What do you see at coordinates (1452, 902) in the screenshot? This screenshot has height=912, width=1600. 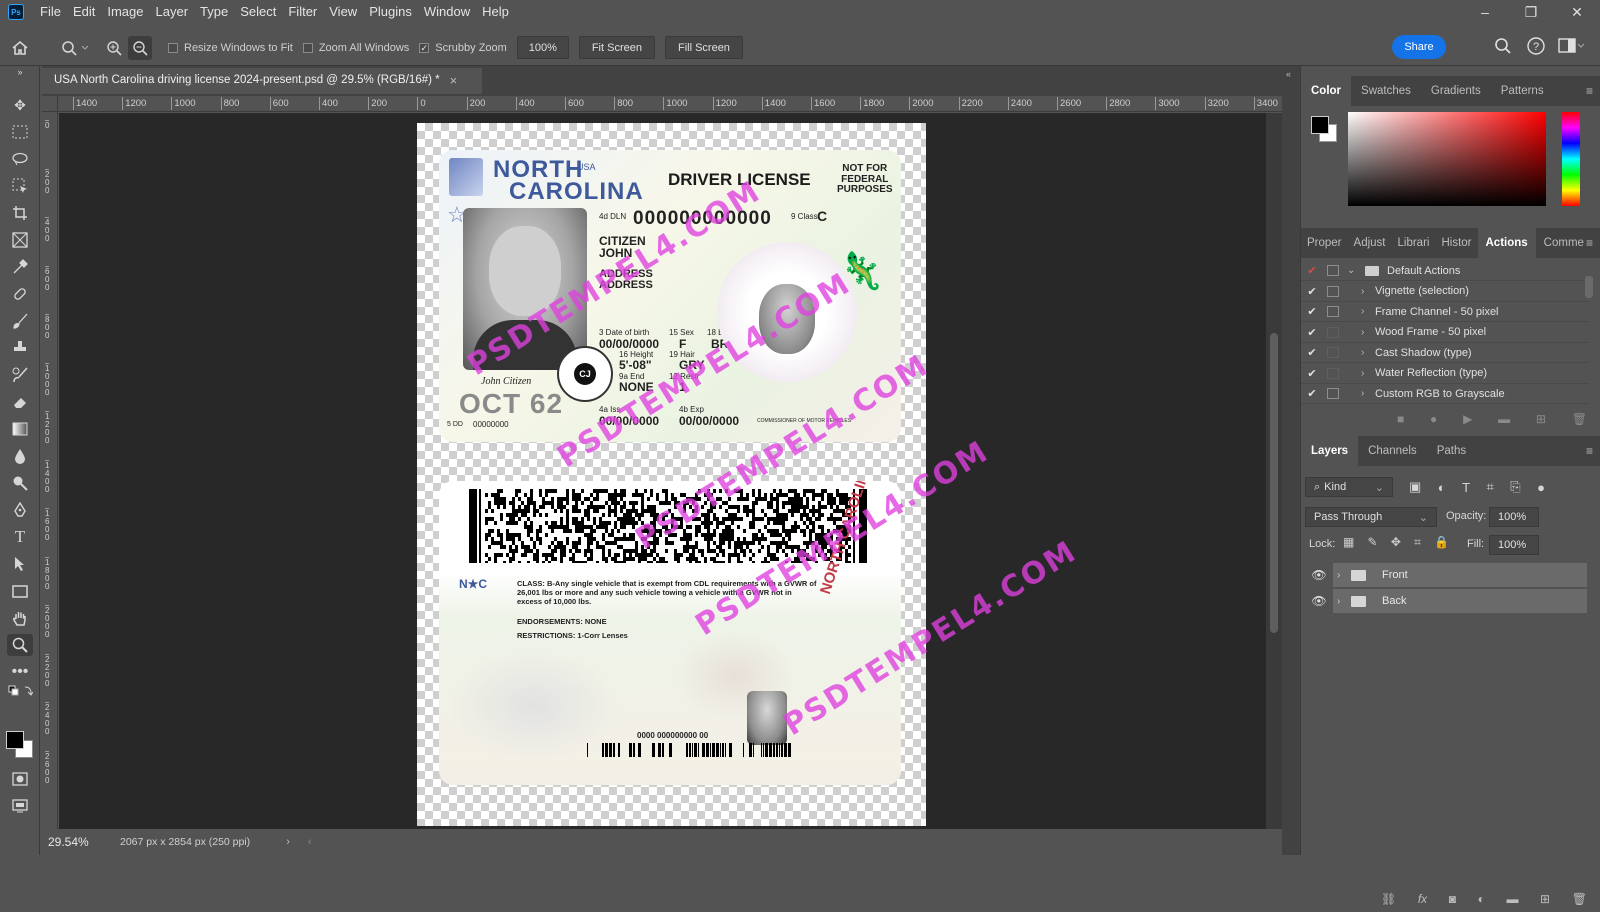 I see `add-mask-icon: ◙` at bounding box center [1452, 902].